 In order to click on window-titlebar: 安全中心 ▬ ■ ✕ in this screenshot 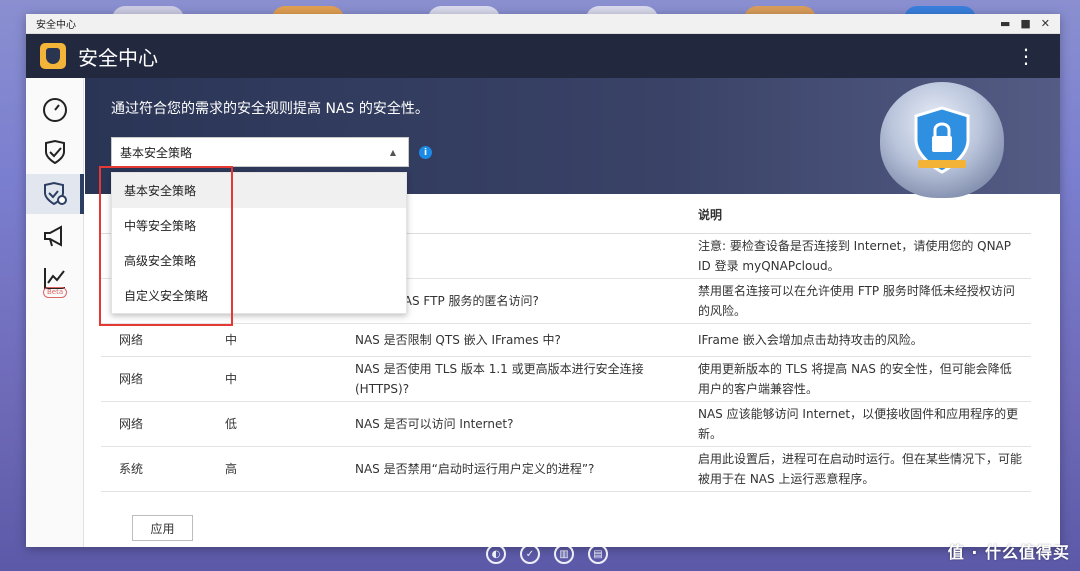, I will do `click(543, 24)`.